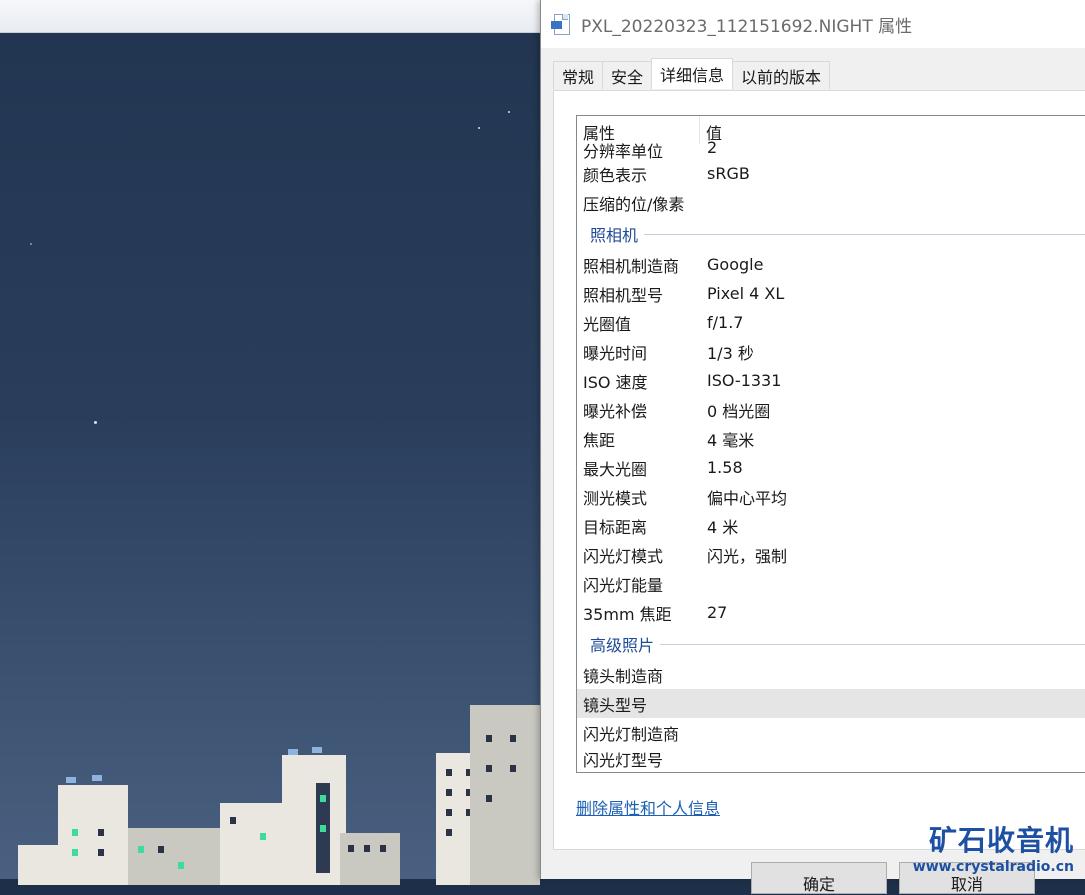 The height and width of the screenshot is (895, 1085). I want to click on image-file-icon, so click(561, 24).